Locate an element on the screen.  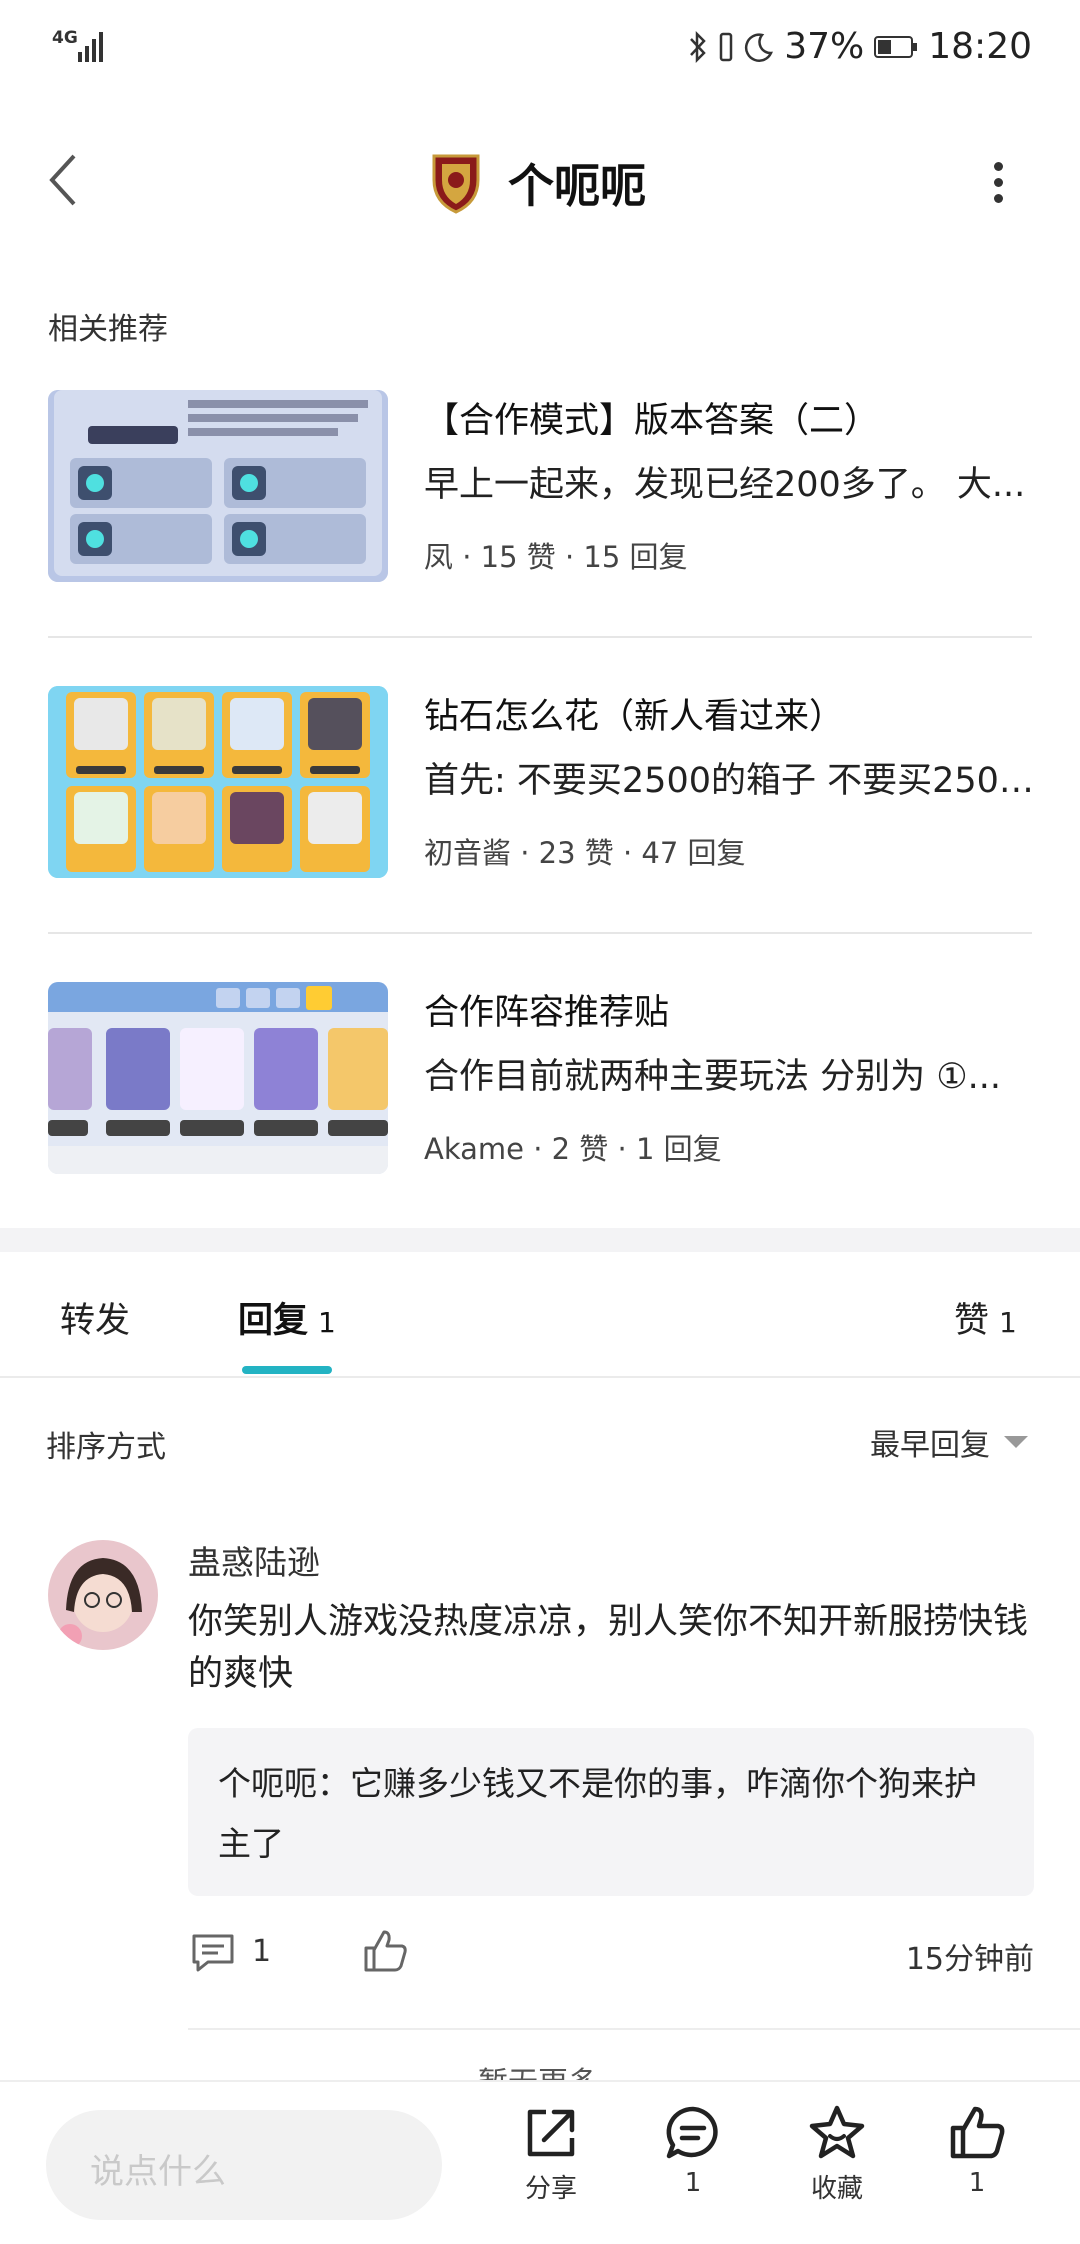
comment-icon is located at coordinates (213, 1953).